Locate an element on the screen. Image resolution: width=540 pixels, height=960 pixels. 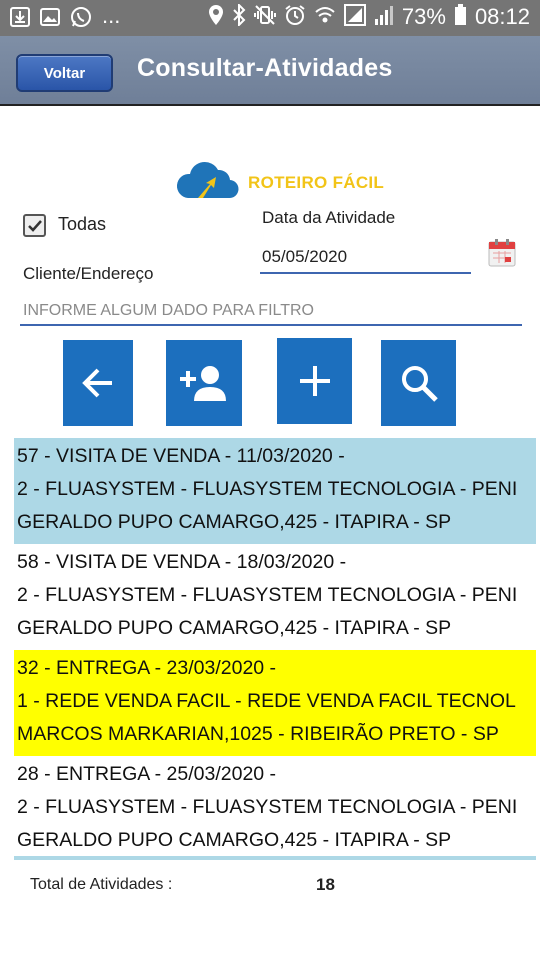
signal-box-icon is located at coordinates (354, 17).